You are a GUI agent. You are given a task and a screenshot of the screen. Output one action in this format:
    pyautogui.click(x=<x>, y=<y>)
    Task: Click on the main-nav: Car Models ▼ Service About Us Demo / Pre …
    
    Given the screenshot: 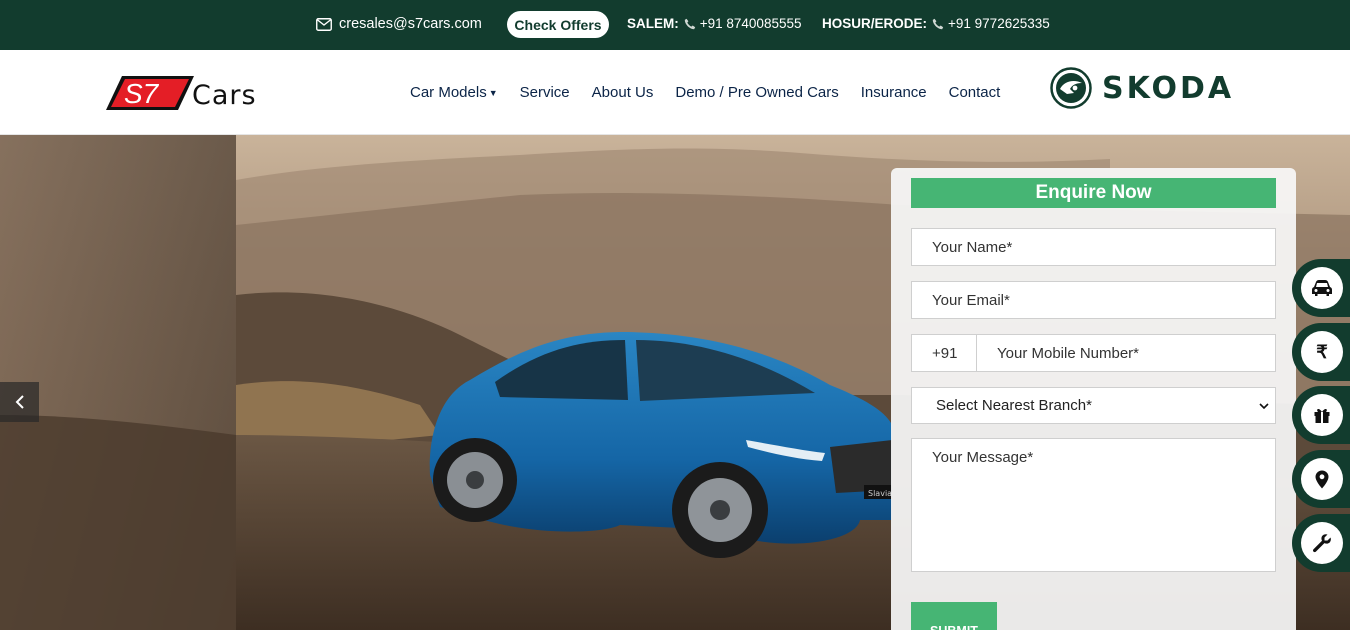 What is the action you would take?
    pyautogui.click(x=716, y=92)
    